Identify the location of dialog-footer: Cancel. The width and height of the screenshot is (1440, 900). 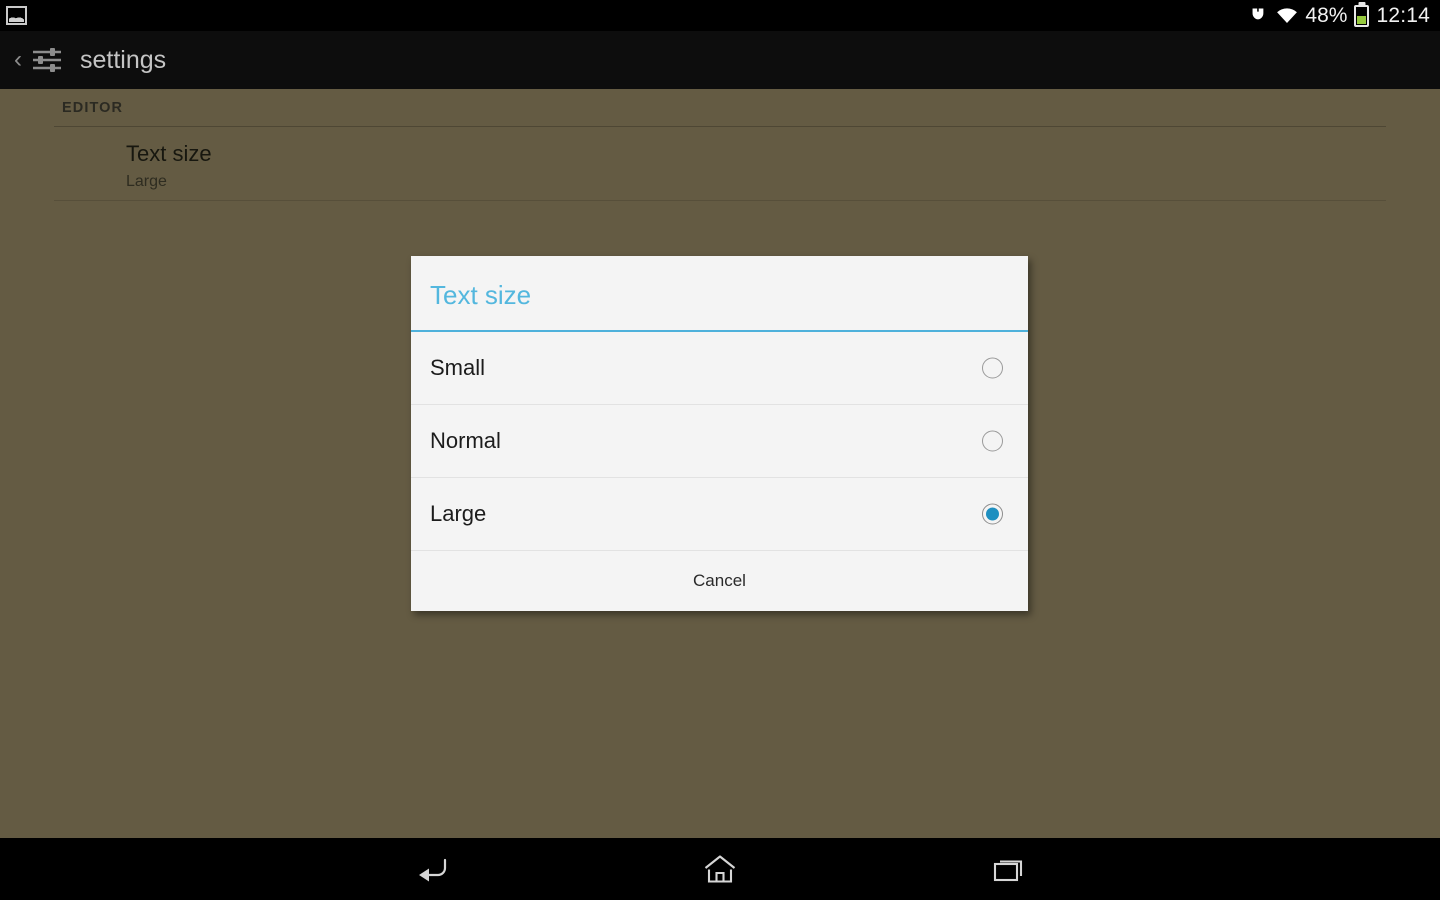
(719, 581).